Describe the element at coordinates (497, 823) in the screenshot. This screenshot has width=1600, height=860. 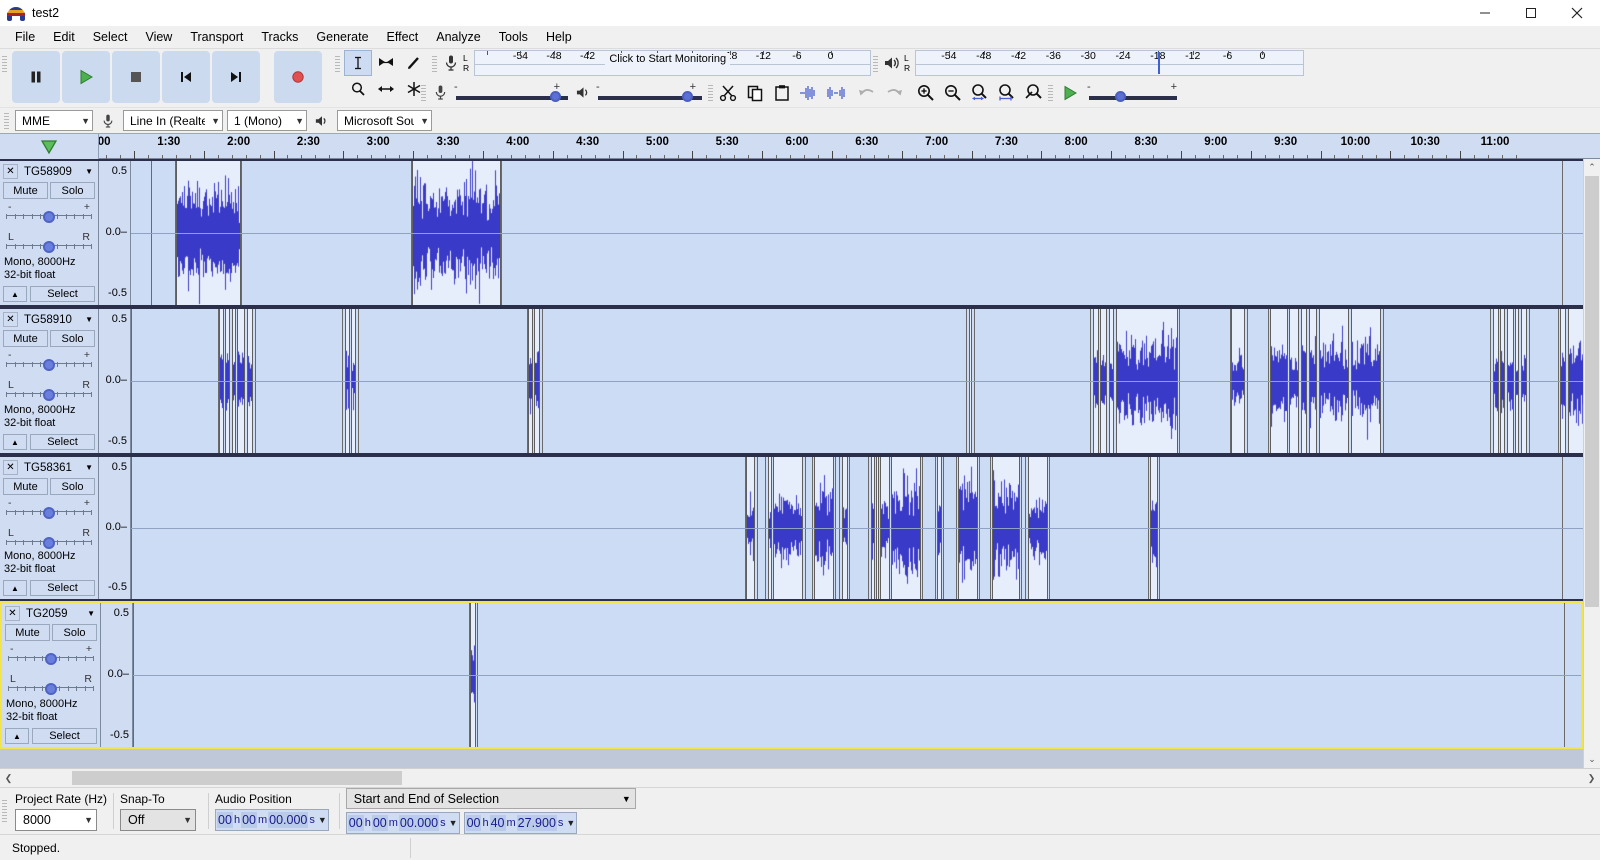
I see `selection-end-minutes: 40` at that location.